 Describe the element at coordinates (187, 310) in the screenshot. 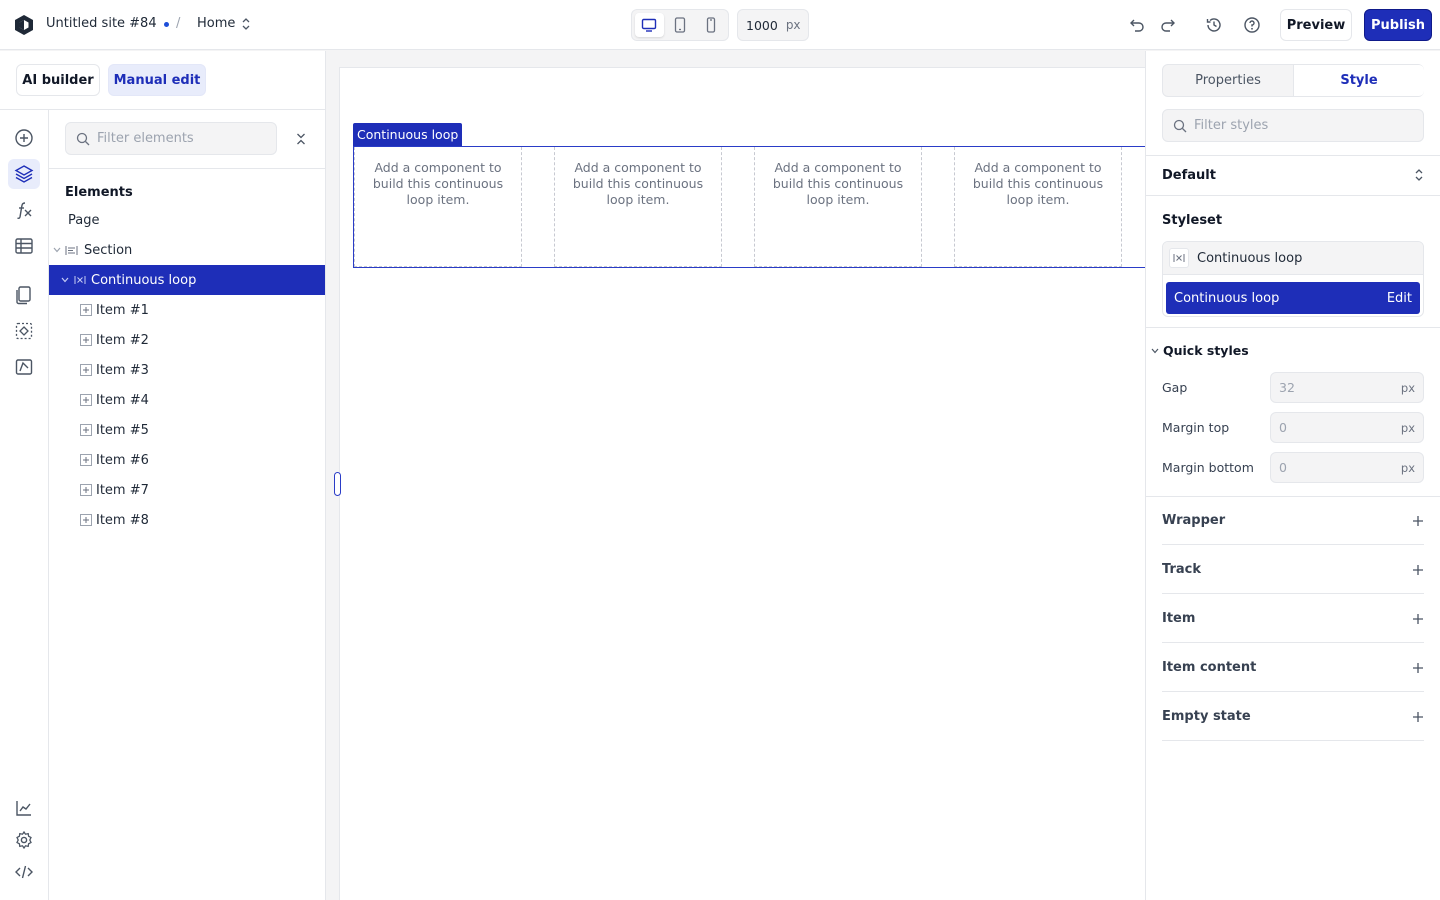

I see `tree-item-item-1: Item #1` at that location.